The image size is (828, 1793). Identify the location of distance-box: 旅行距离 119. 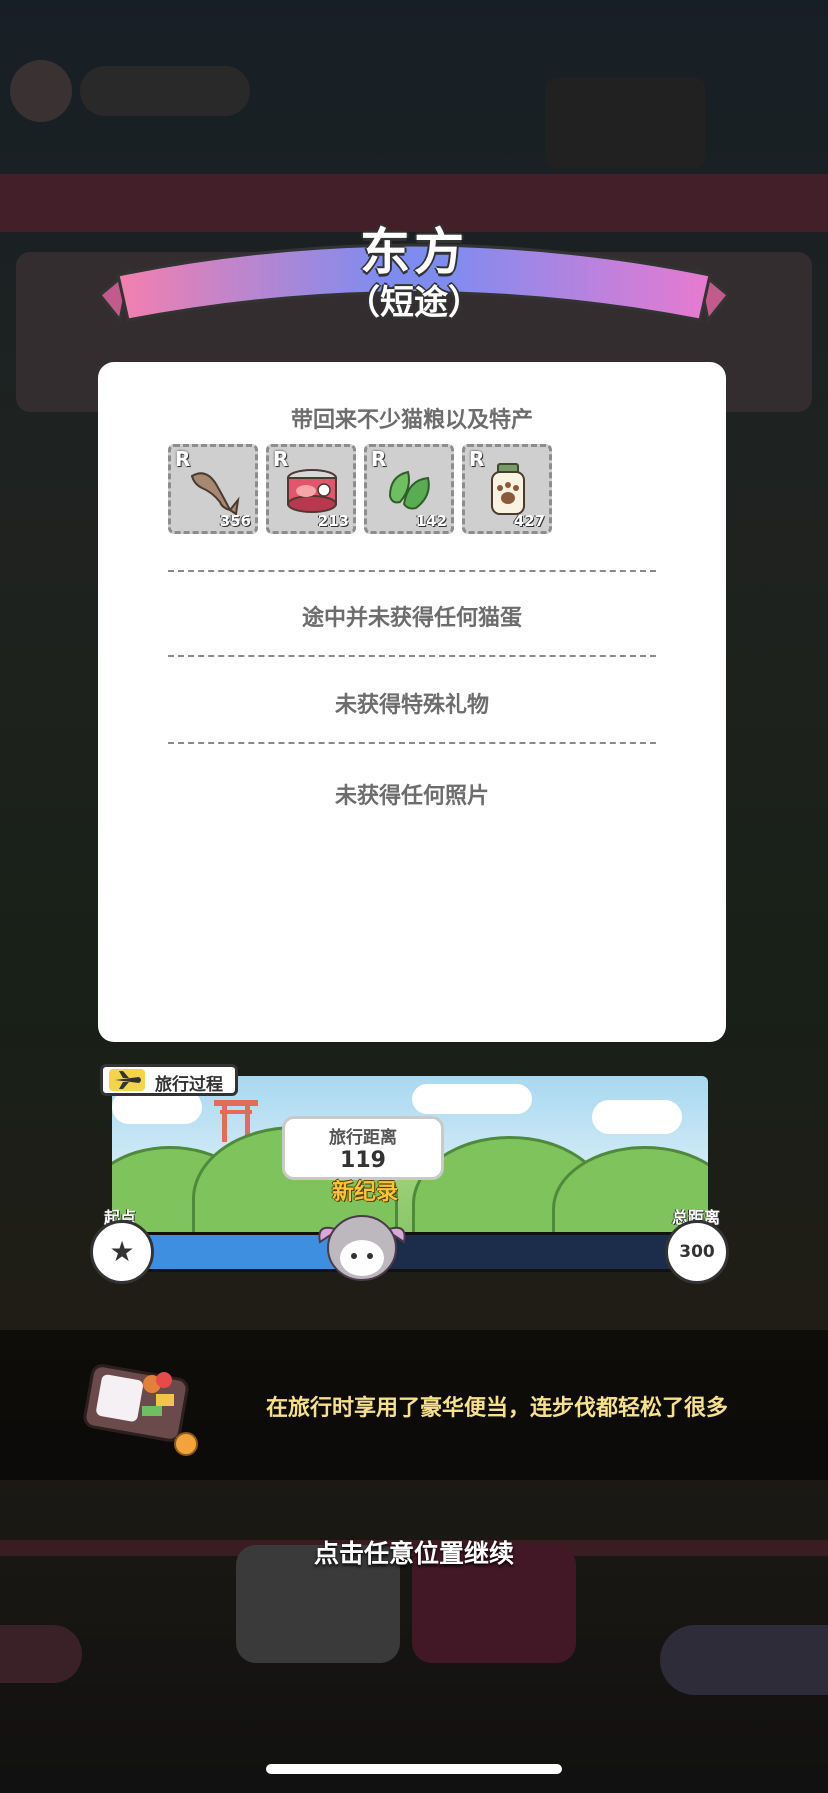
(363, 1148).